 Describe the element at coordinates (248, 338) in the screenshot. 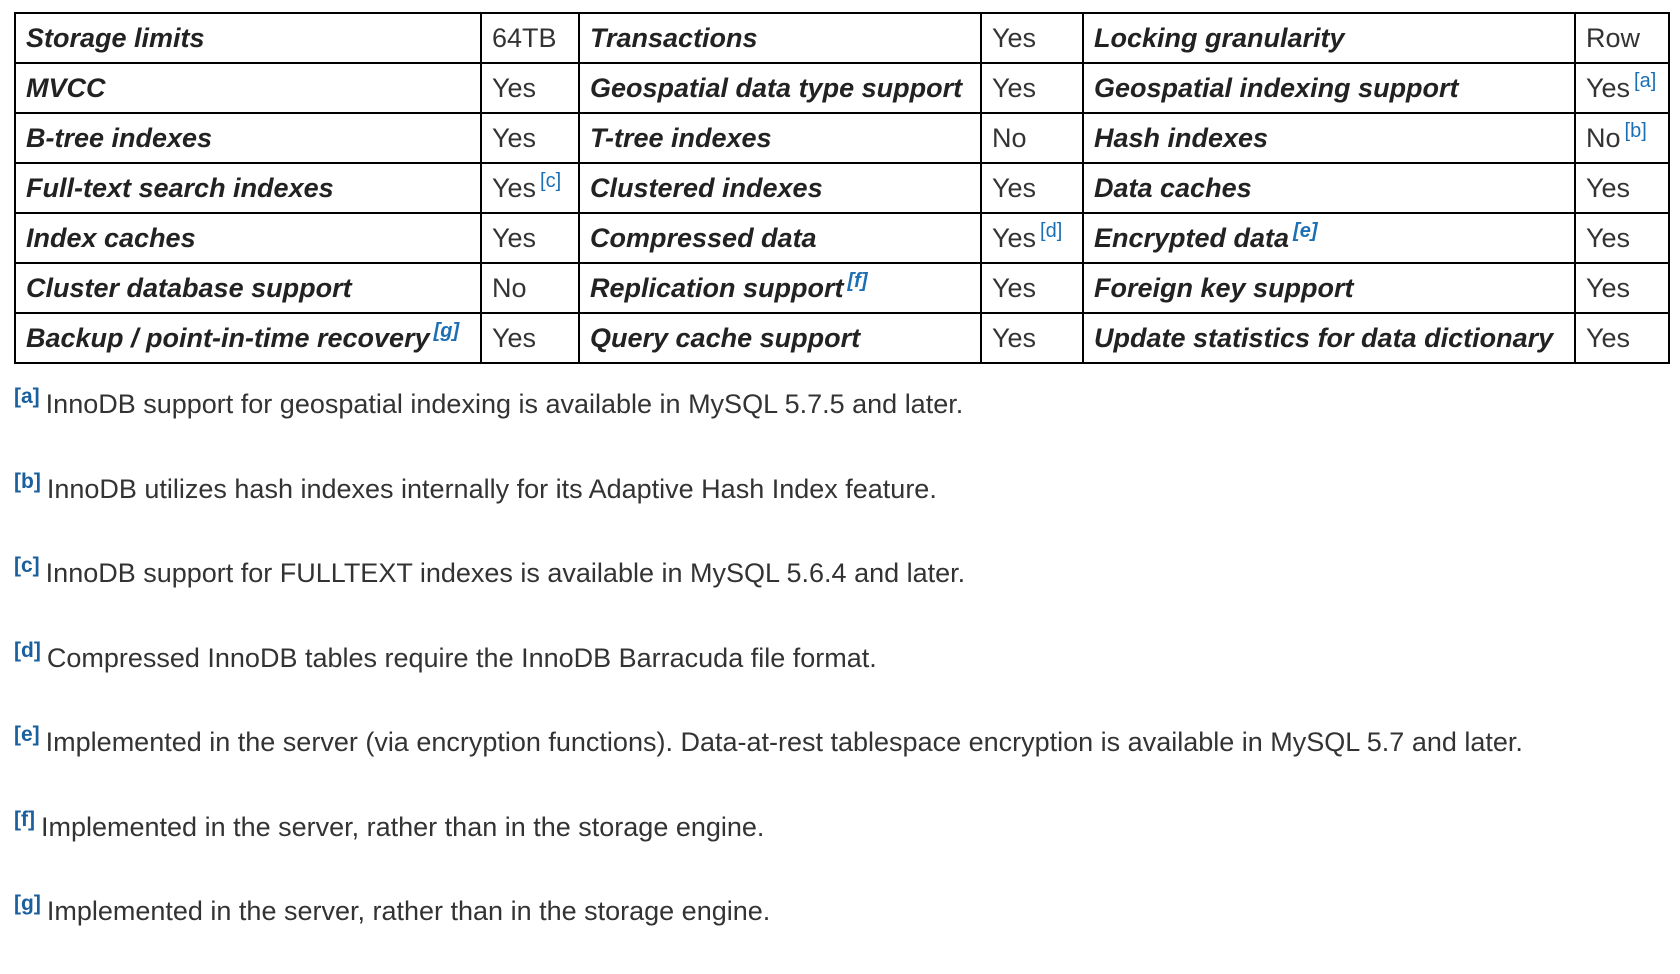

I see `feature-name-cell: Backup / point-in-time recovery [g]` at that location.